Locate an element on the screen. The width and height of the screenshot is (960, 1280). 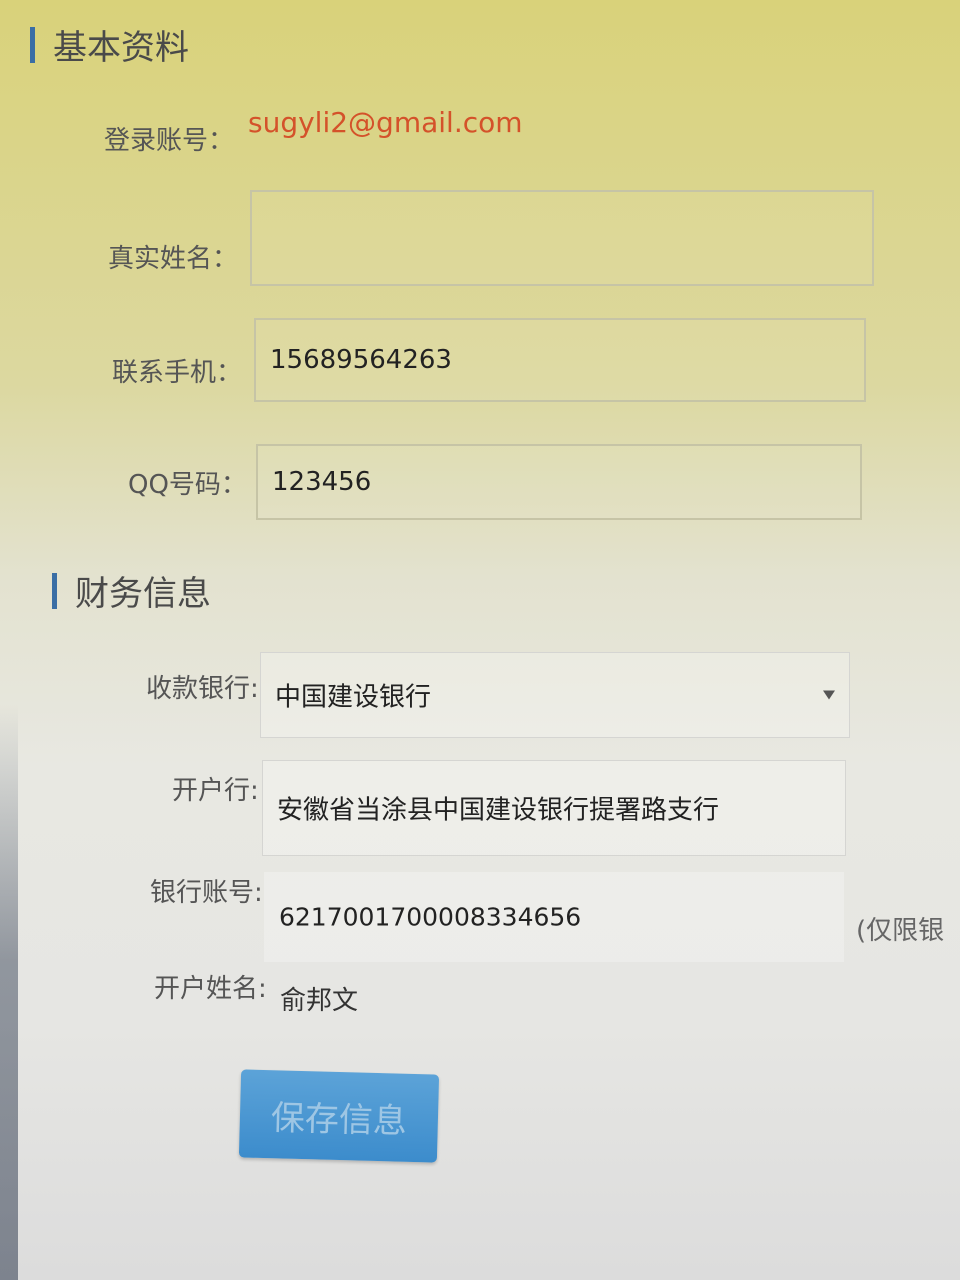
section-basic-info: 基本资料 is located at coordinates (109, 44).